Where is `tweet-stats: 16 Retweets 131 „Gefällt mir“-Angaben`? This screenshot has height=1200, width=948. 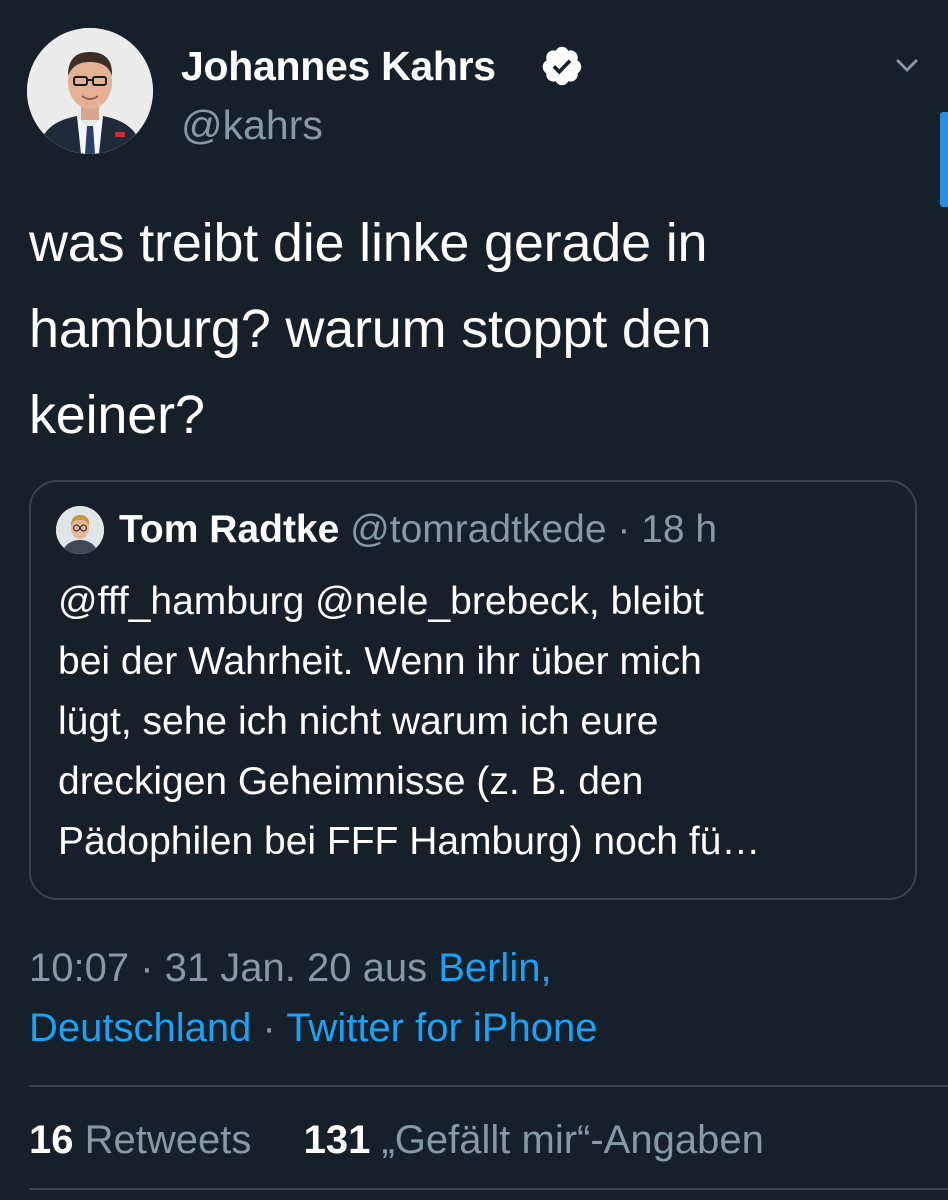 tweet-stats: 16 Retweets 131 „Gefällt mir“-Angaben is located at coordinates (396, 1140).